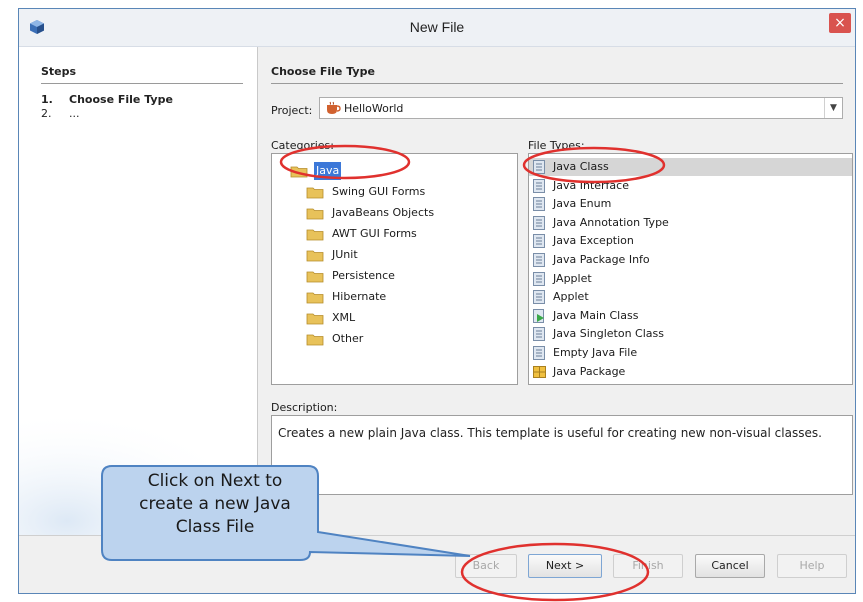  What do you see at coordinates (690, 260) in the screenshot?
I see `file-type-item: Java Package Info` at bounding box center [690, 260].